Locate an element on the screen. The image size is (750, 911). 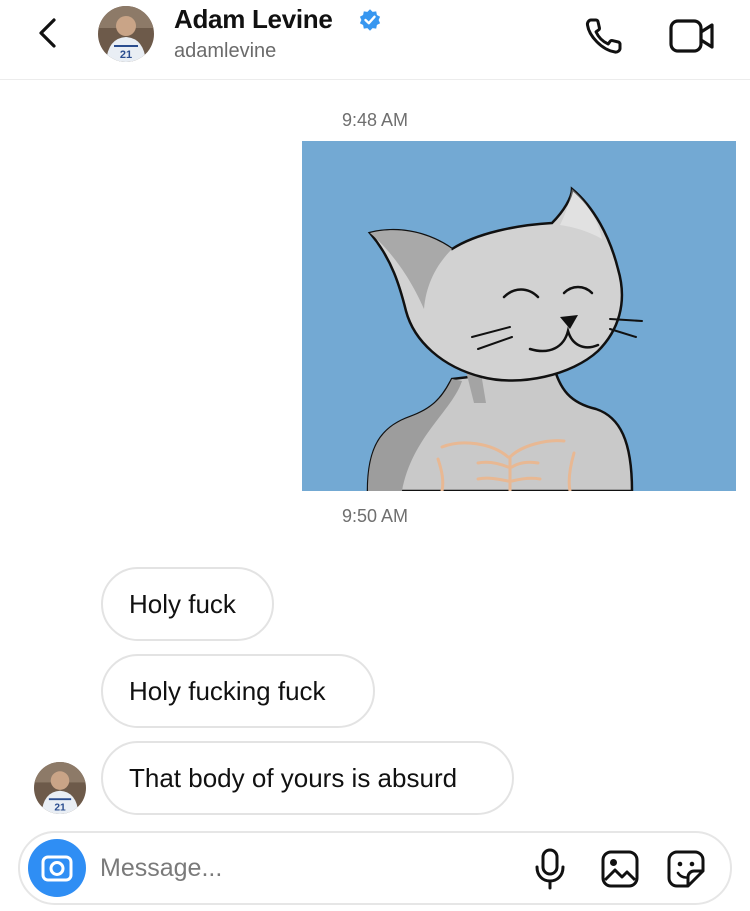
message-composer is located at coordinates (375, 868).